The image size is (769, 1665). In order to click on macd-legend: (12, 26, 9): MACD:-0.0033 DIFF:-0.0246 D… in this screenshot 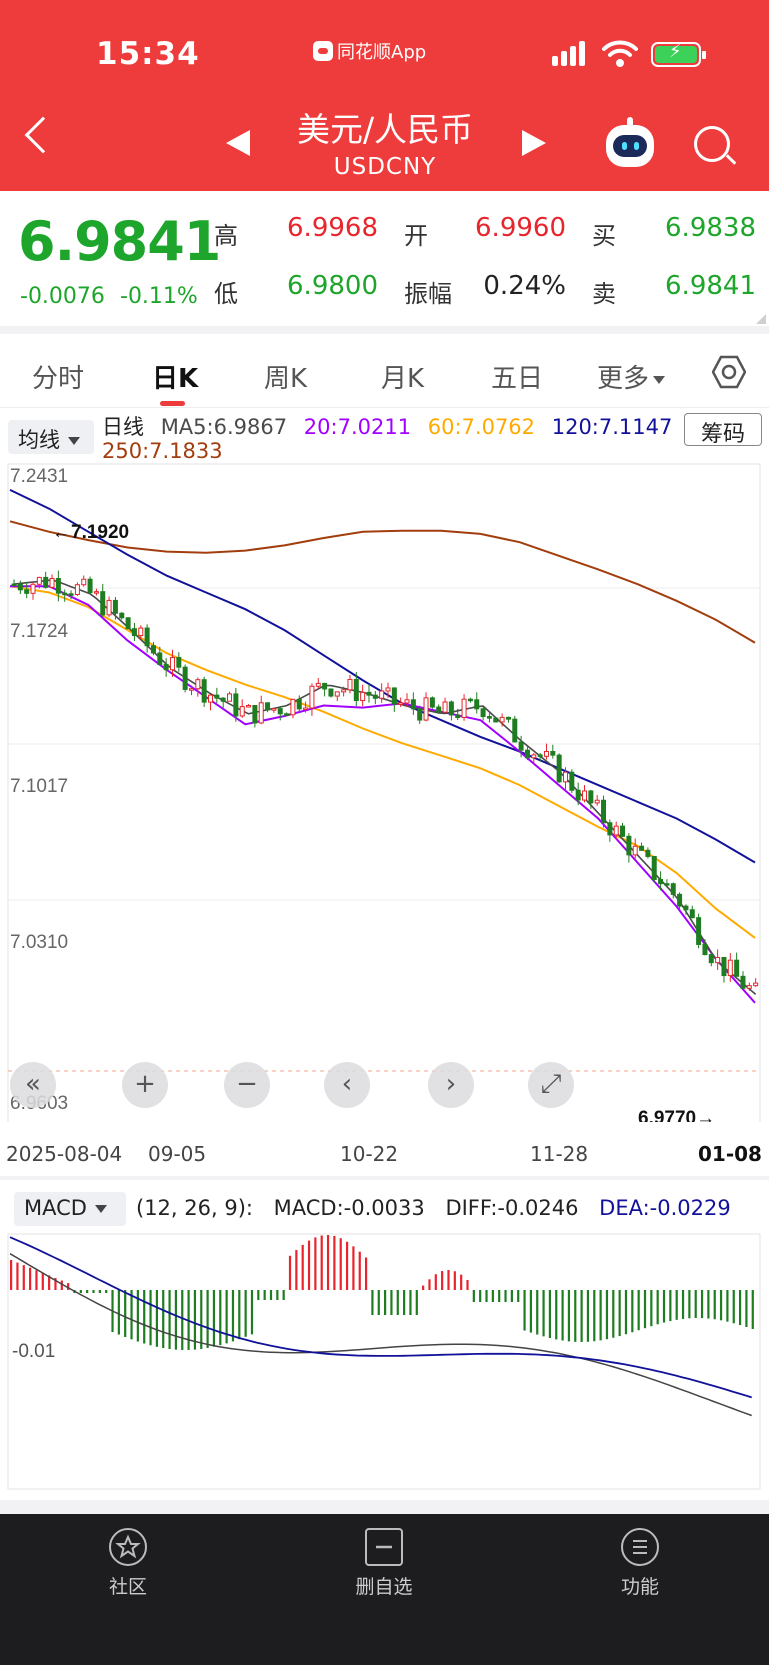, I will do `click(440, 1208)`.